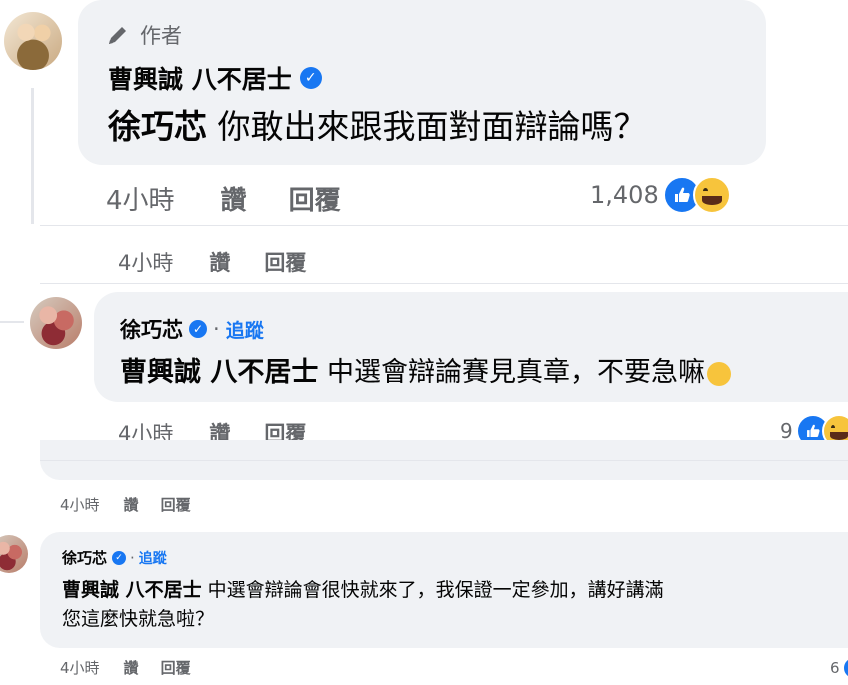  I want to click on reaction-count: 6, so click(835, 668).